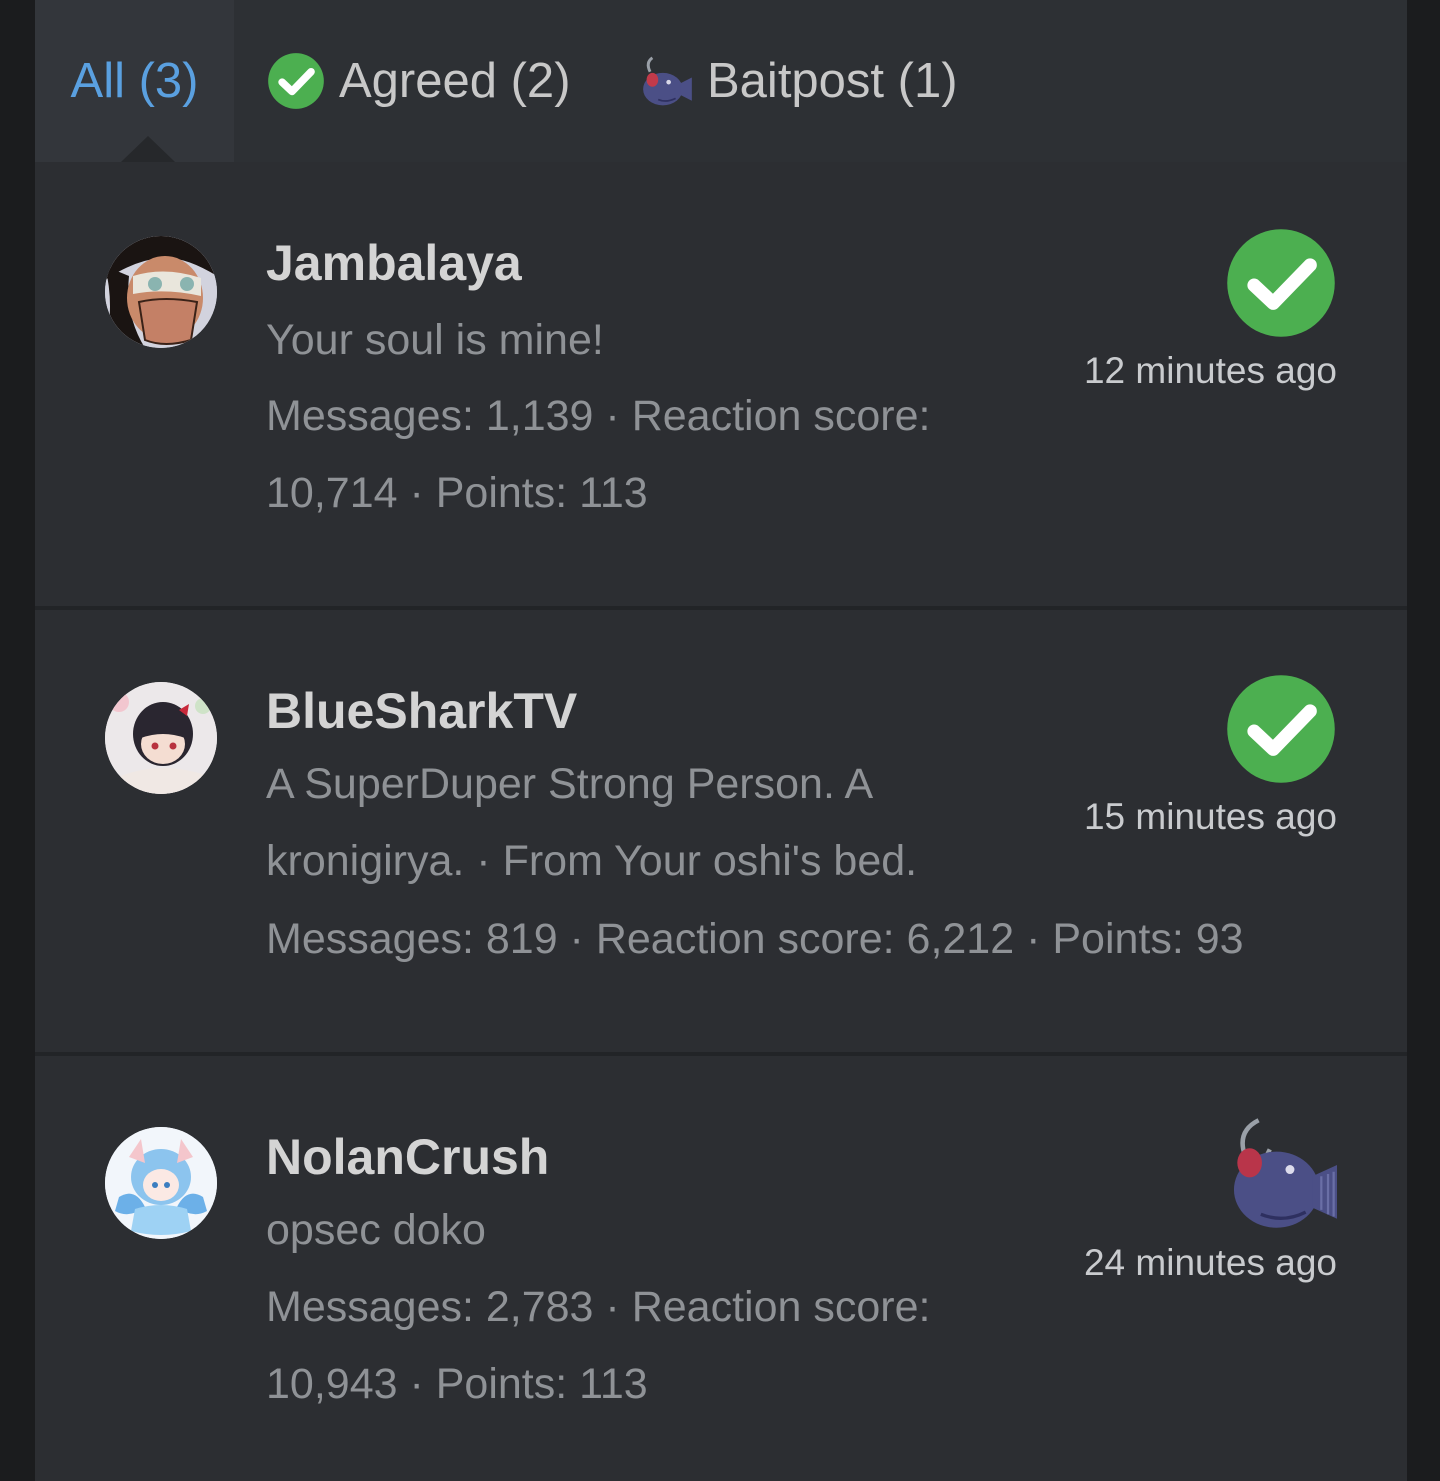 This screenshot has width=1440, height=1481. I want to click on tab-all-label: All (3), so click(134, 81).